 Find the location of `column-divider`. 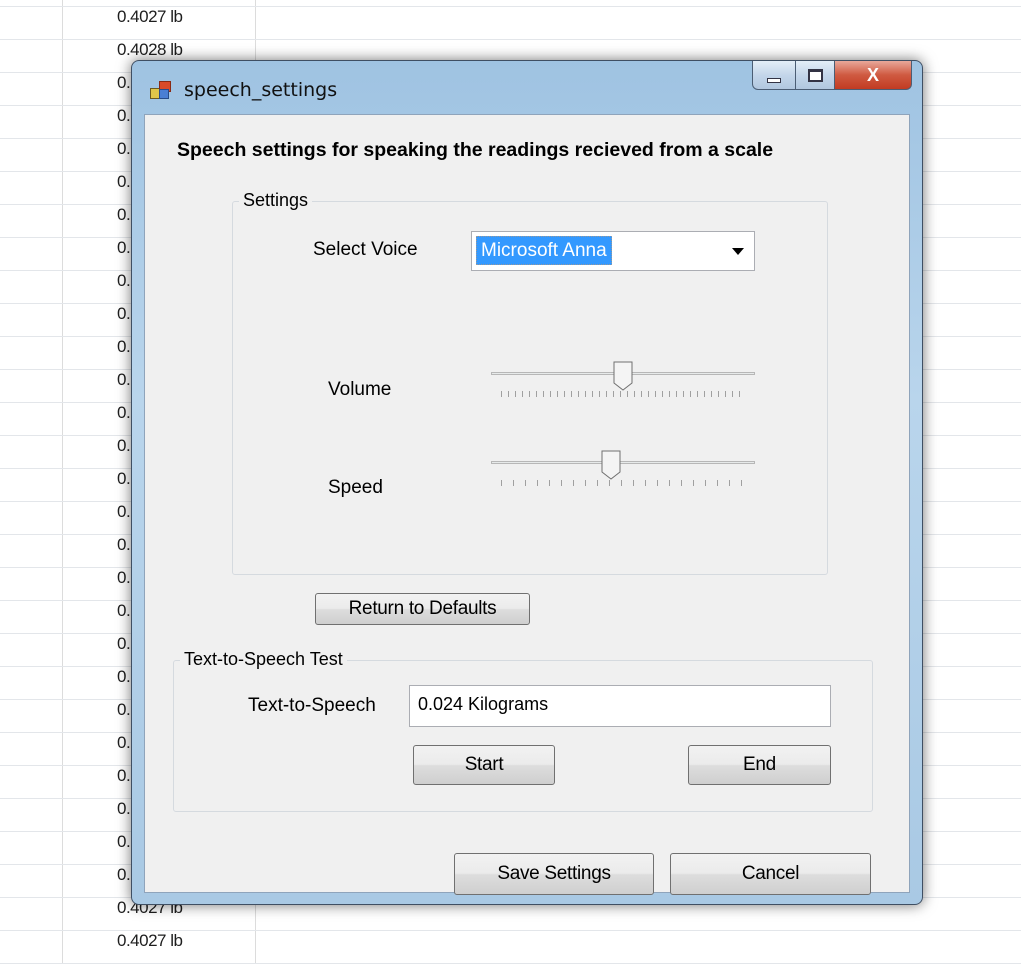

column-divider is located at coordinates (62, 482).